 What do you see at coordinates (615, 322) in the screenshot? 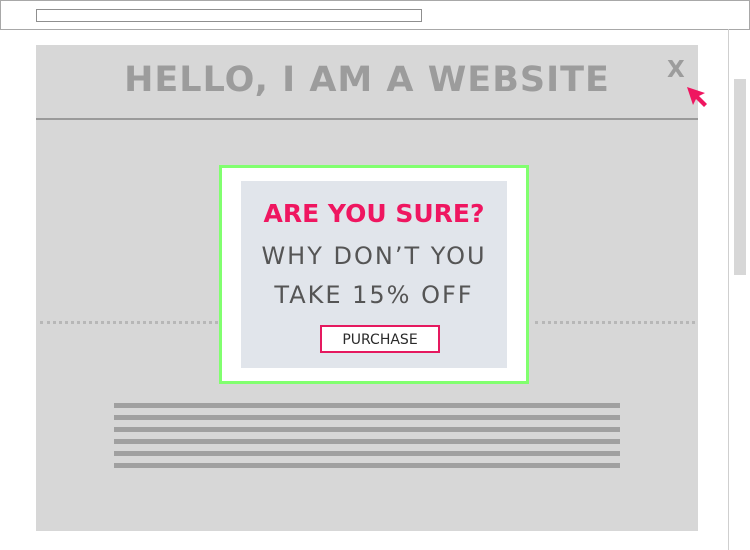
I see `dotted-divider-right` at bounding box center [615, 322].